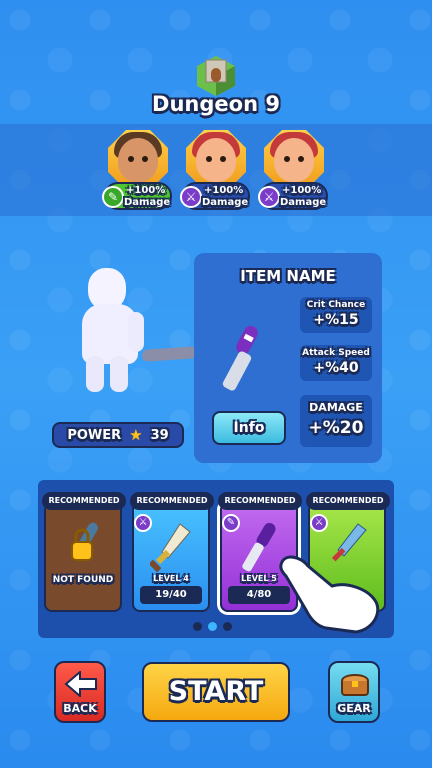  I want to click on item-card: RECOMMENDED ⚔ LEVEL 4 19/40, so click(172, 552).